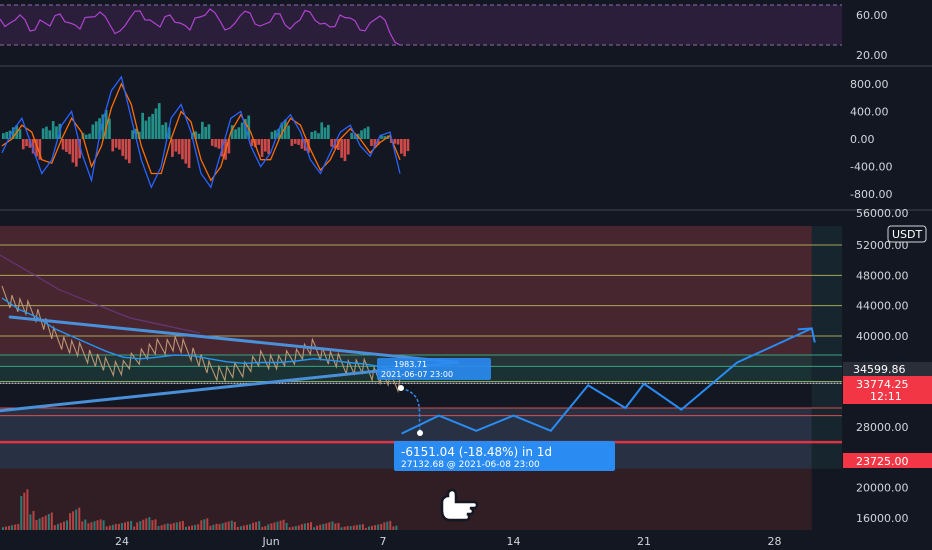 The height and width of the screenshot is (550, 932). What do you see at coordinates (826, 347) in the screenshot?
I see `extension-zone` at bounding box center [826, 347].